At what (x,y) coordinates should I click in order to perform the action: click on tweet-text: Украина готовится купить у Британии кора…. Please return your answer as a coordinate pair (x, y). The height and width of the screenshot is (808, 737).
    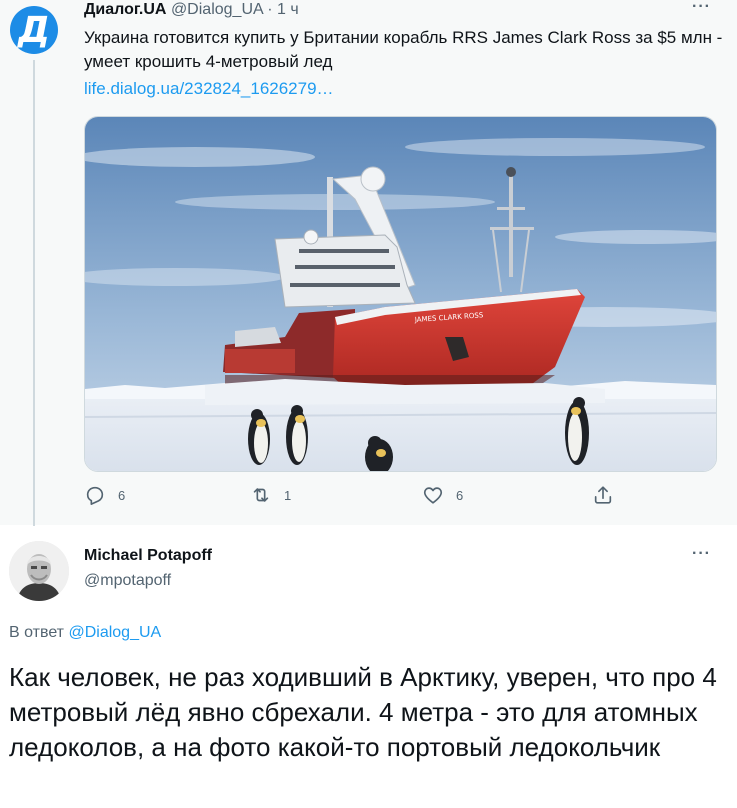
    Looking at the image, I should click on (403, 49).